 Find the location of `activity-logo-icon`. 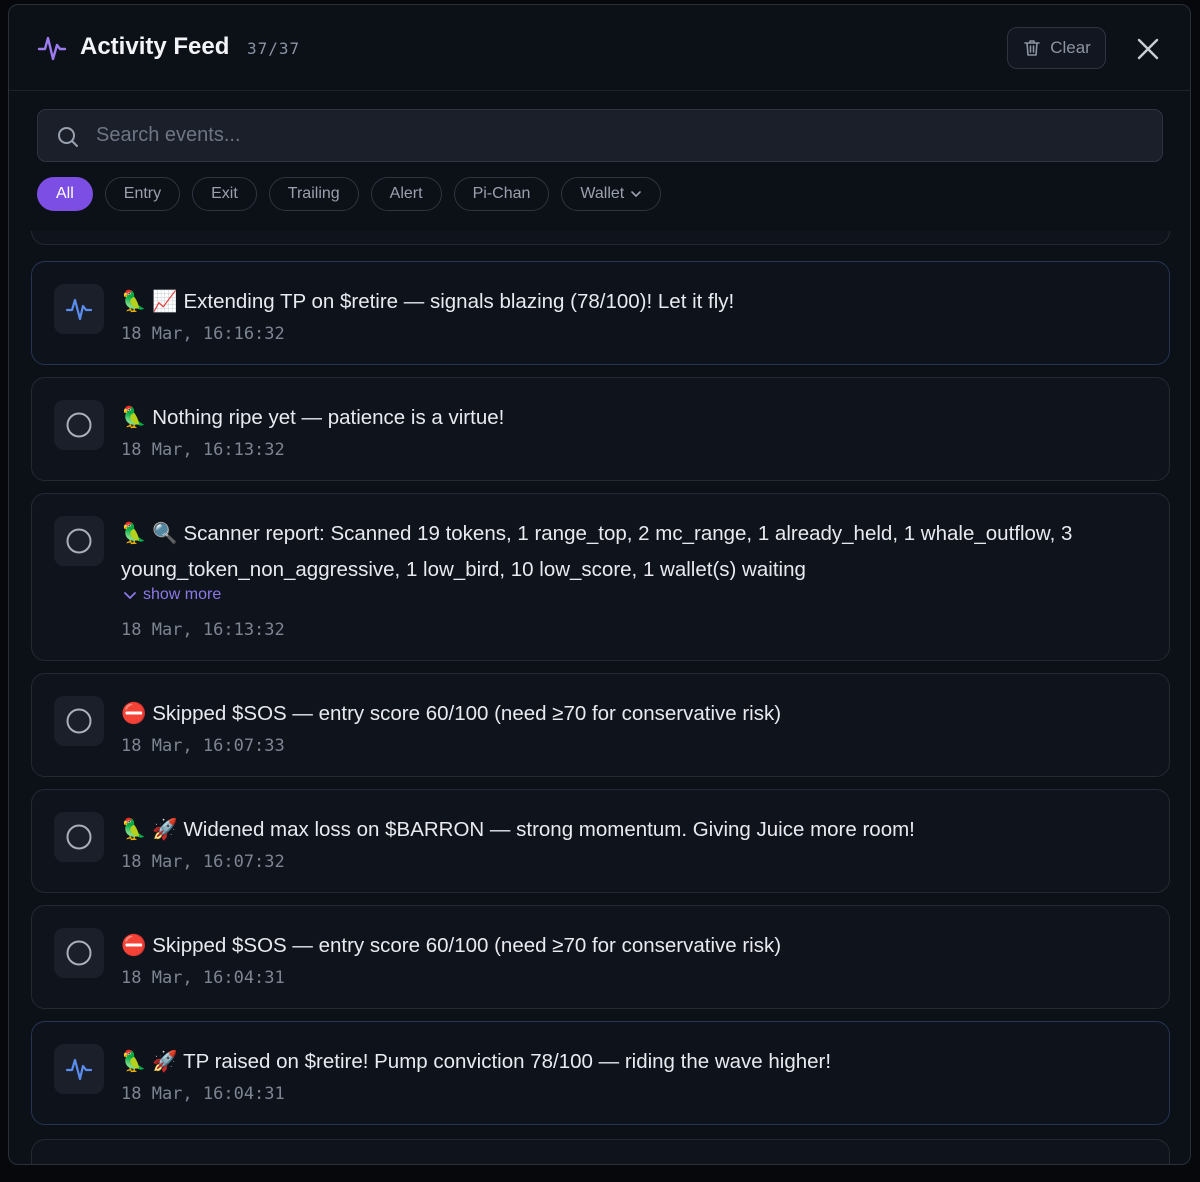

activity-logo-icon is located at coordinates (52, 48).